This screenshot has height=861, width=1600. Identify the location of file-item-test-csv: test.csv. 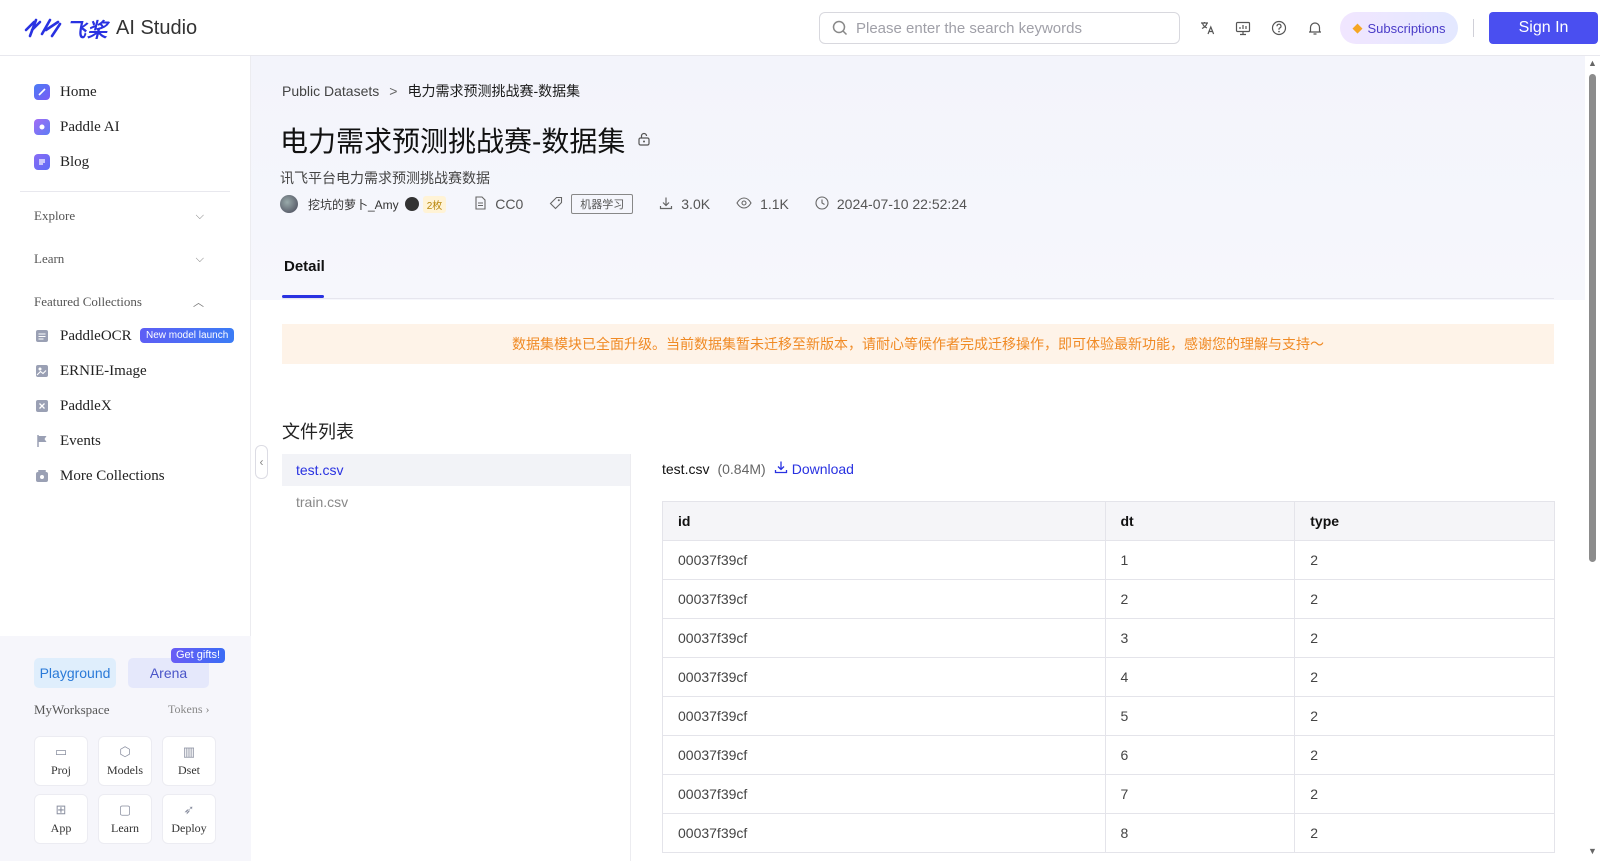
(456, 470).